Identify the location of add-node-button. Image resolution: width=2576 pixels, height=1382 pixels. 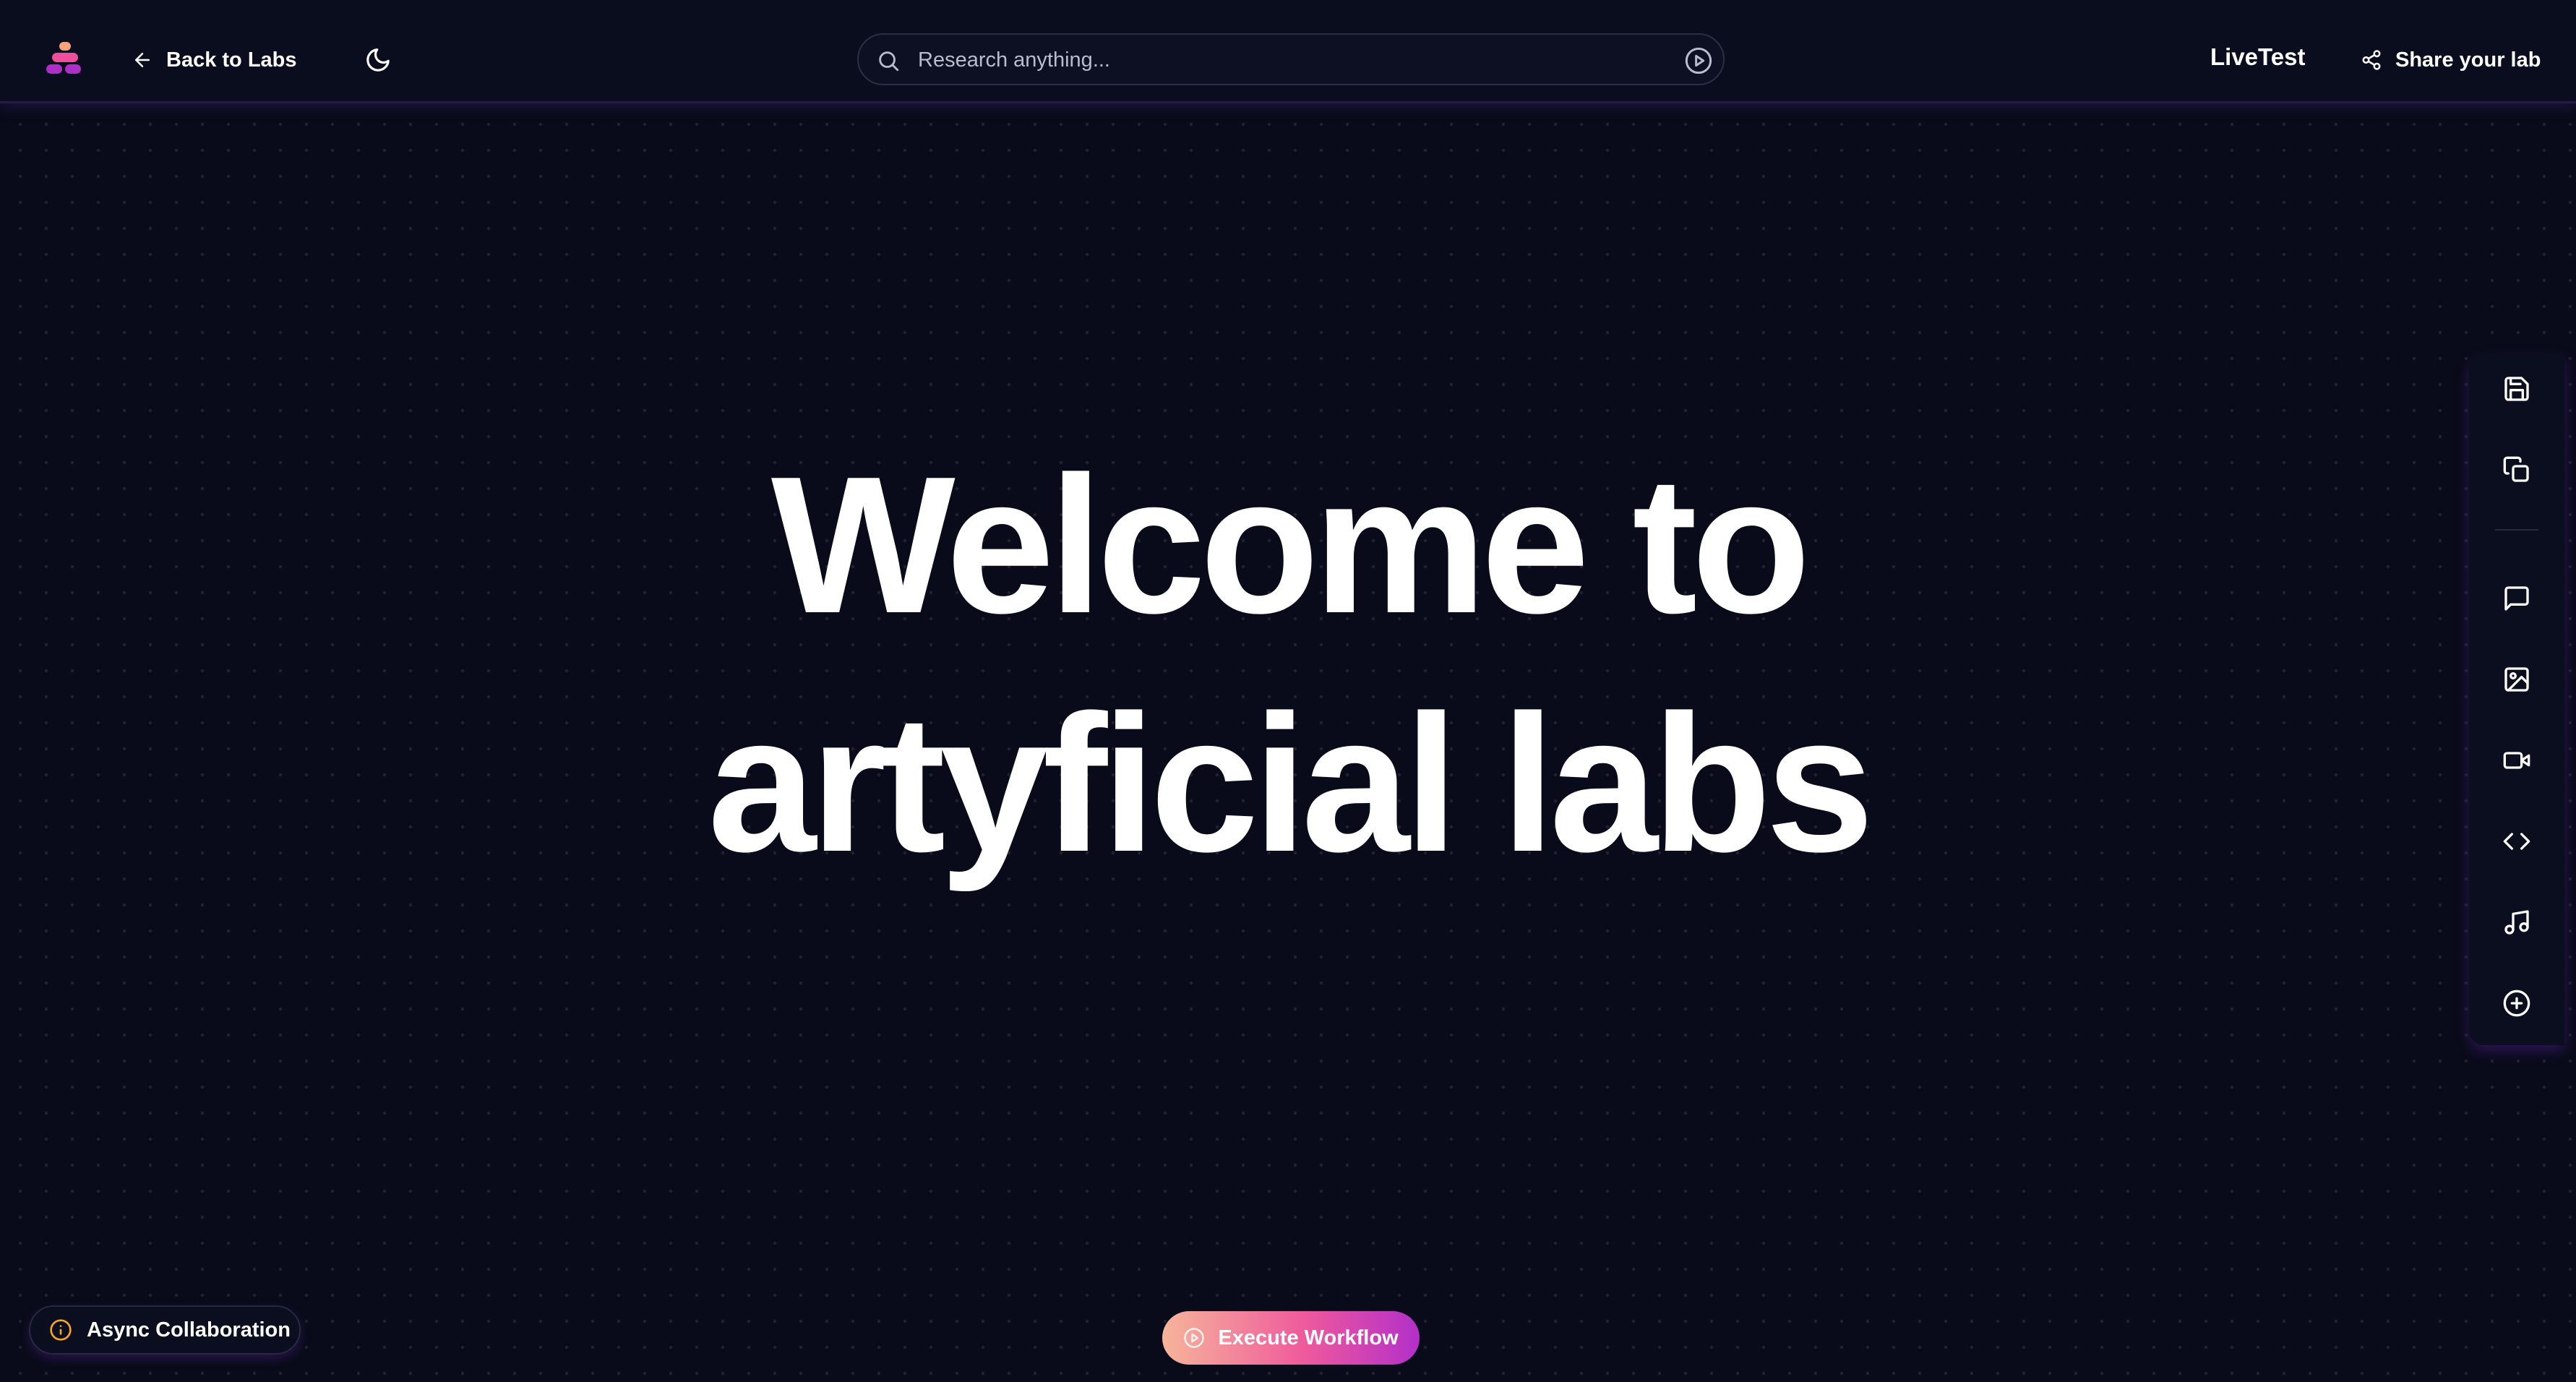
(2516, 1003).